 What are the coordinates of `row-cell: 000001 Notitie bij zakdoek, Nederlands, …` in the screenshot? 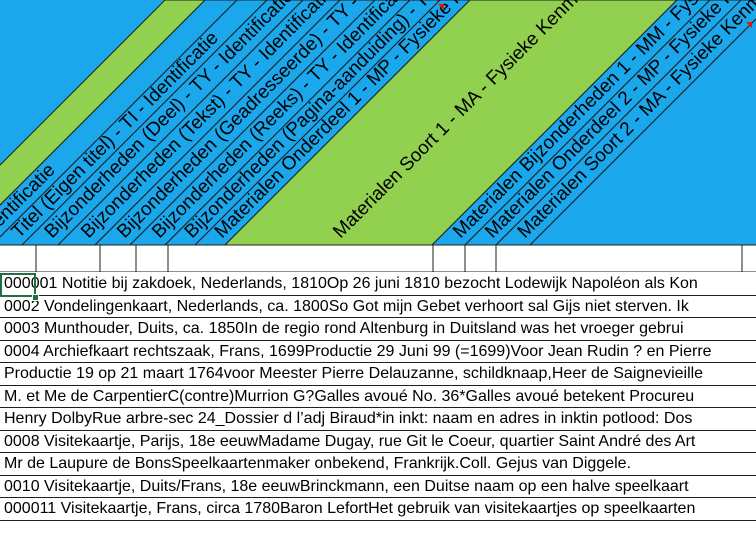 It's located at (351, 284).